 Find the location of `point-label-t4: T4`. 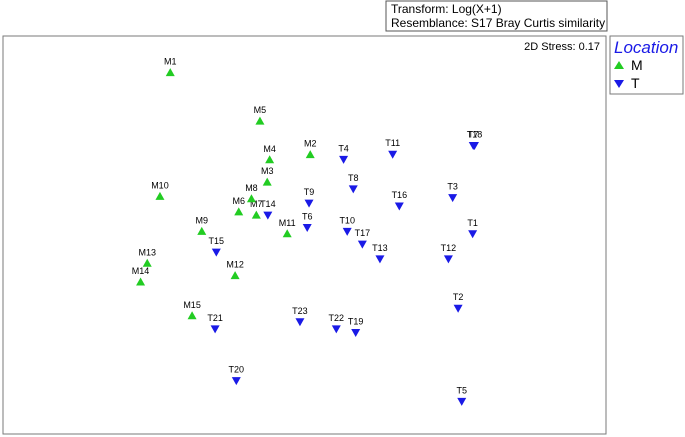

point-label-t4: T4 is located at coordinates (343, 148).